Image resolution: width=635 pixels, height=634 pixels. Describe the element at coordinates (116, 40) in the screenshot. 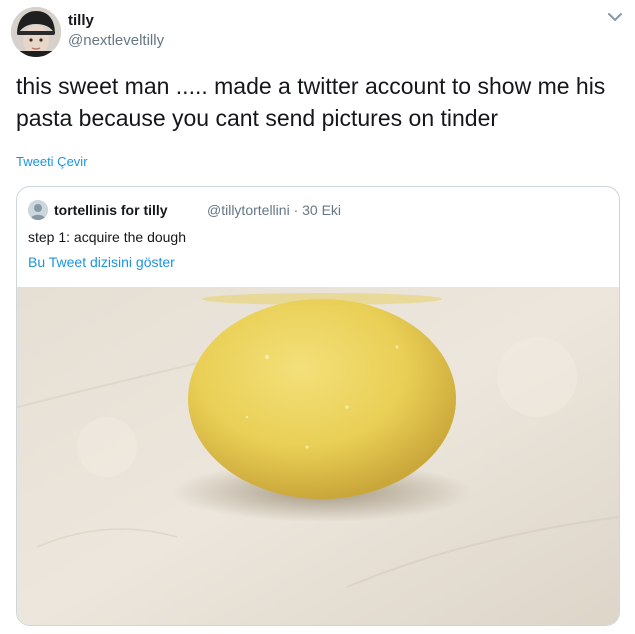

I see `author-handle: @nextleveltilly` at that location.